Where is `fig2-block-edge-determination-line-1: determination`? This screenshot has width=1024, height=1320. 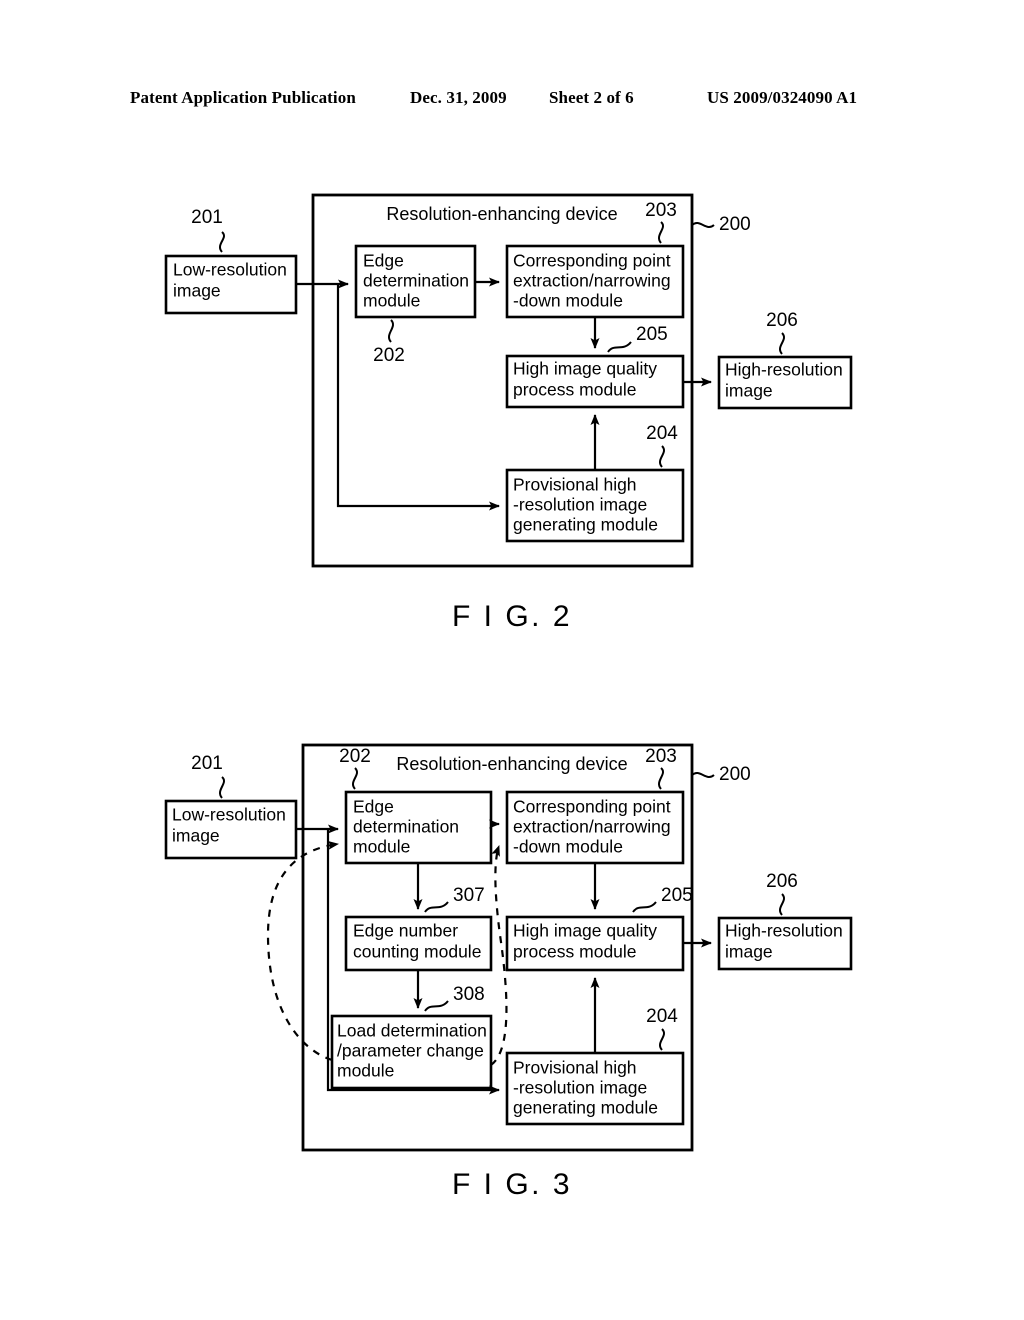
fig2-block-edge-determination-line-1: determination is located at coordinates (416, 281).